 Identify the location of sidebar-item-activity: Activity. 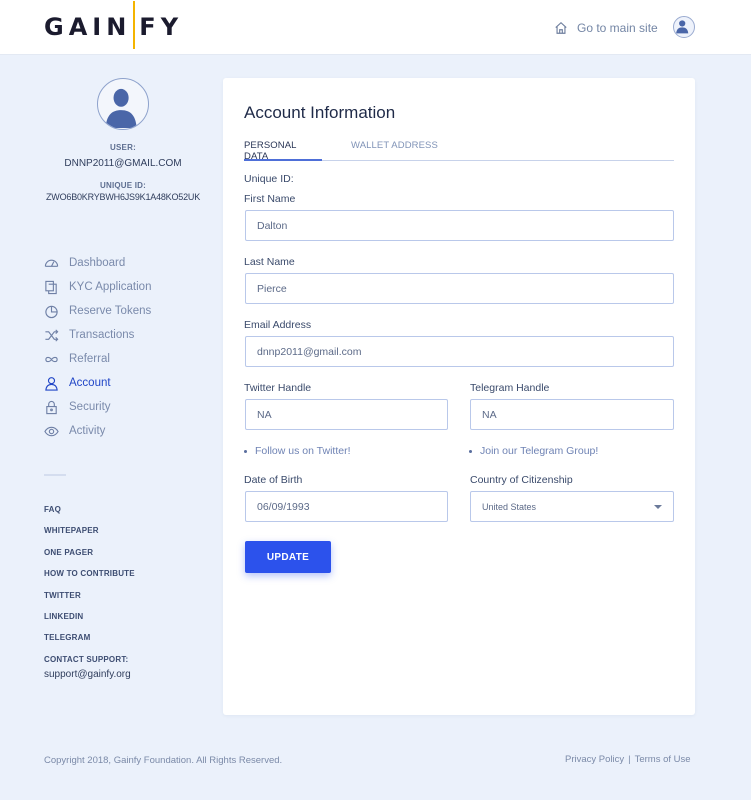
(97, 431).